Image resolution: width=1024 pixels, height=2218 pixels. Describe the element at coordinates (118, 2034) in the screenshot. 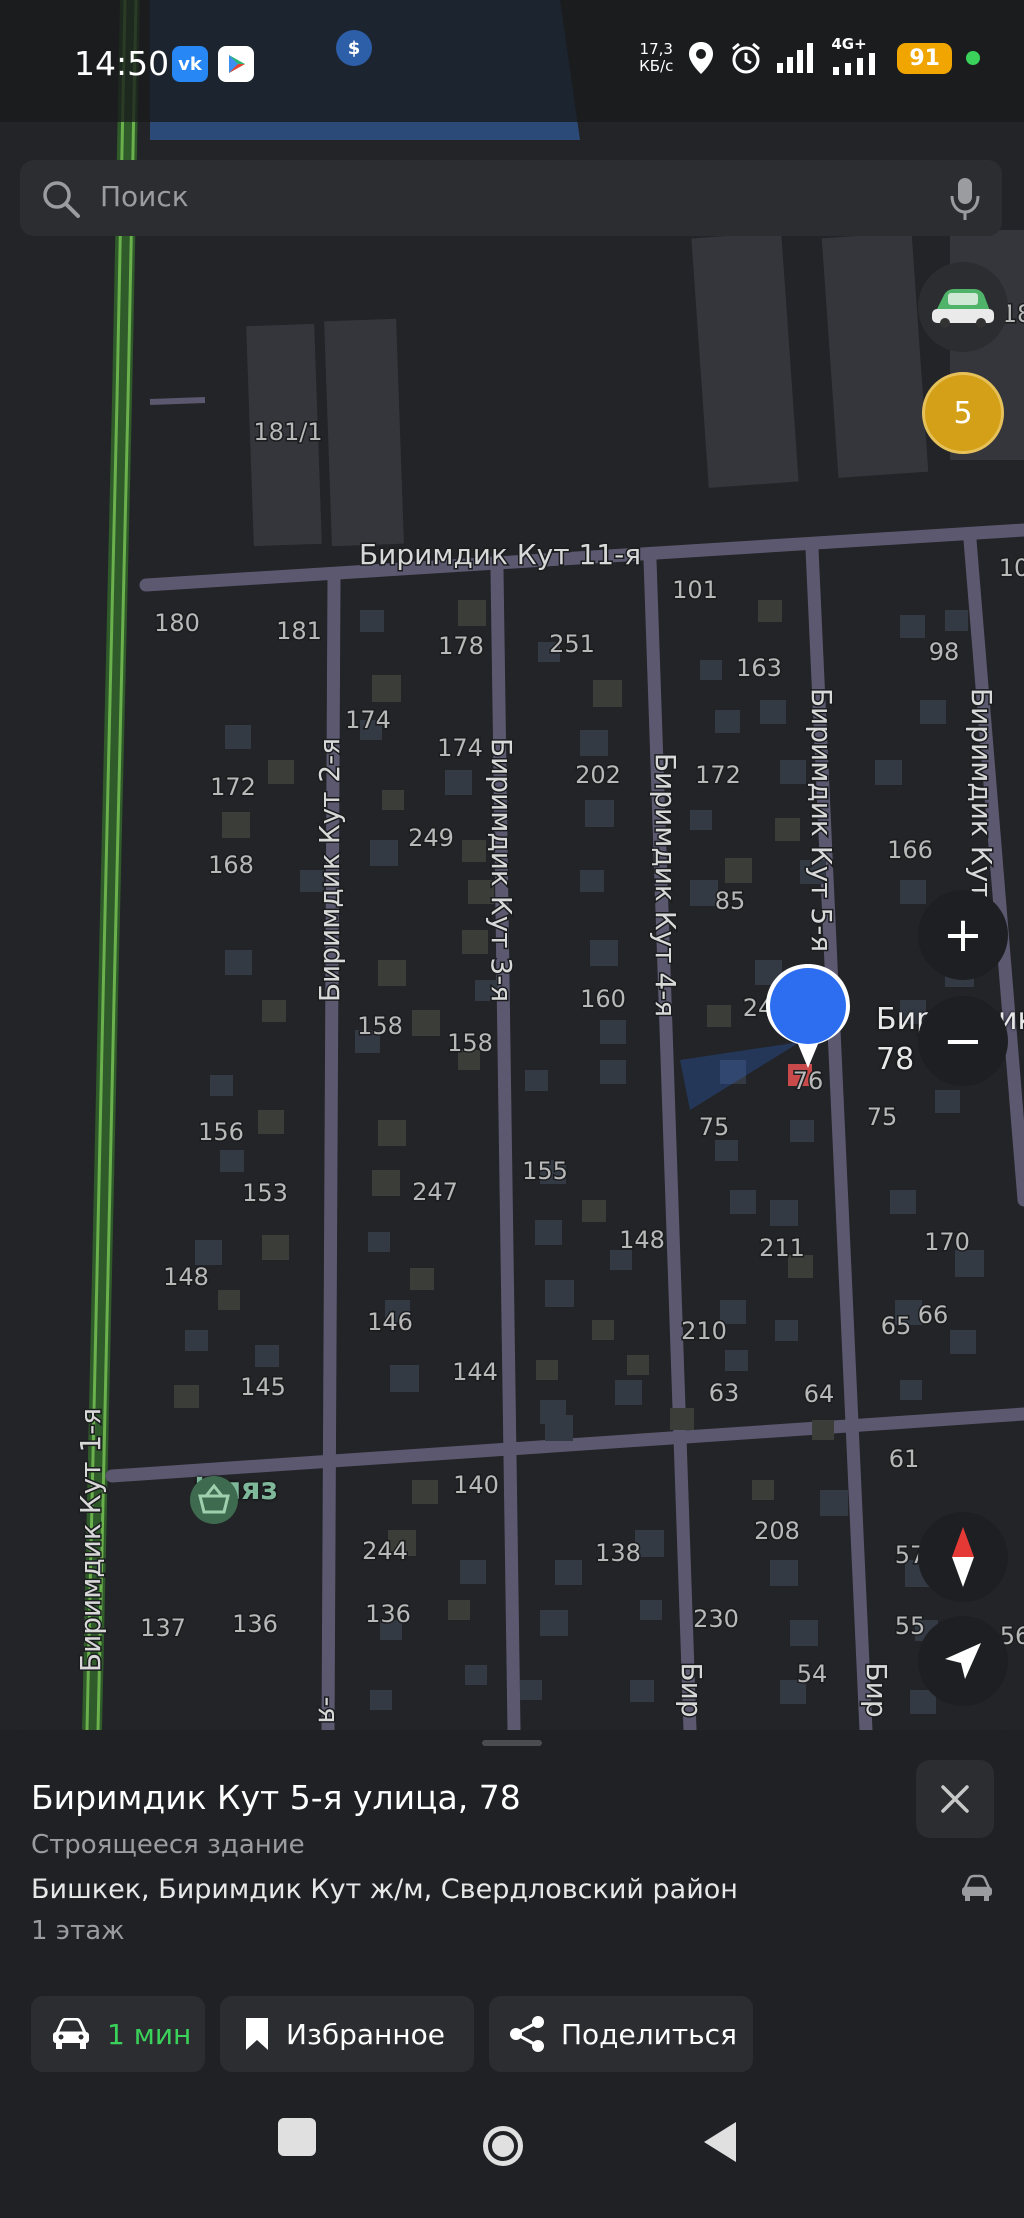

I see `route-button: 1 мин` at that location.